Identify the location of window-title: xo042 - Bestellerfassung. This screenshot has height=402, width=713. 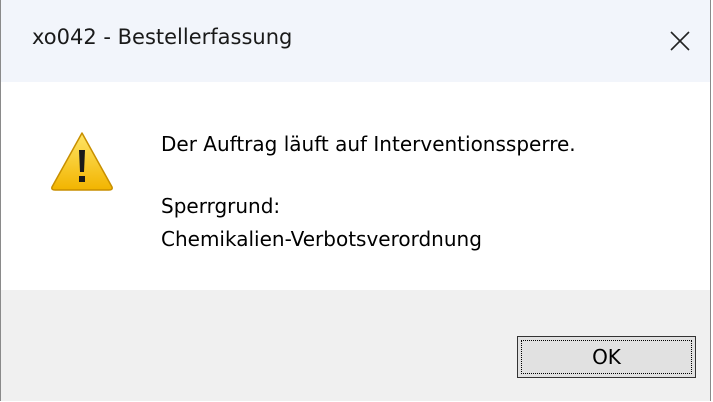
(162, 37).